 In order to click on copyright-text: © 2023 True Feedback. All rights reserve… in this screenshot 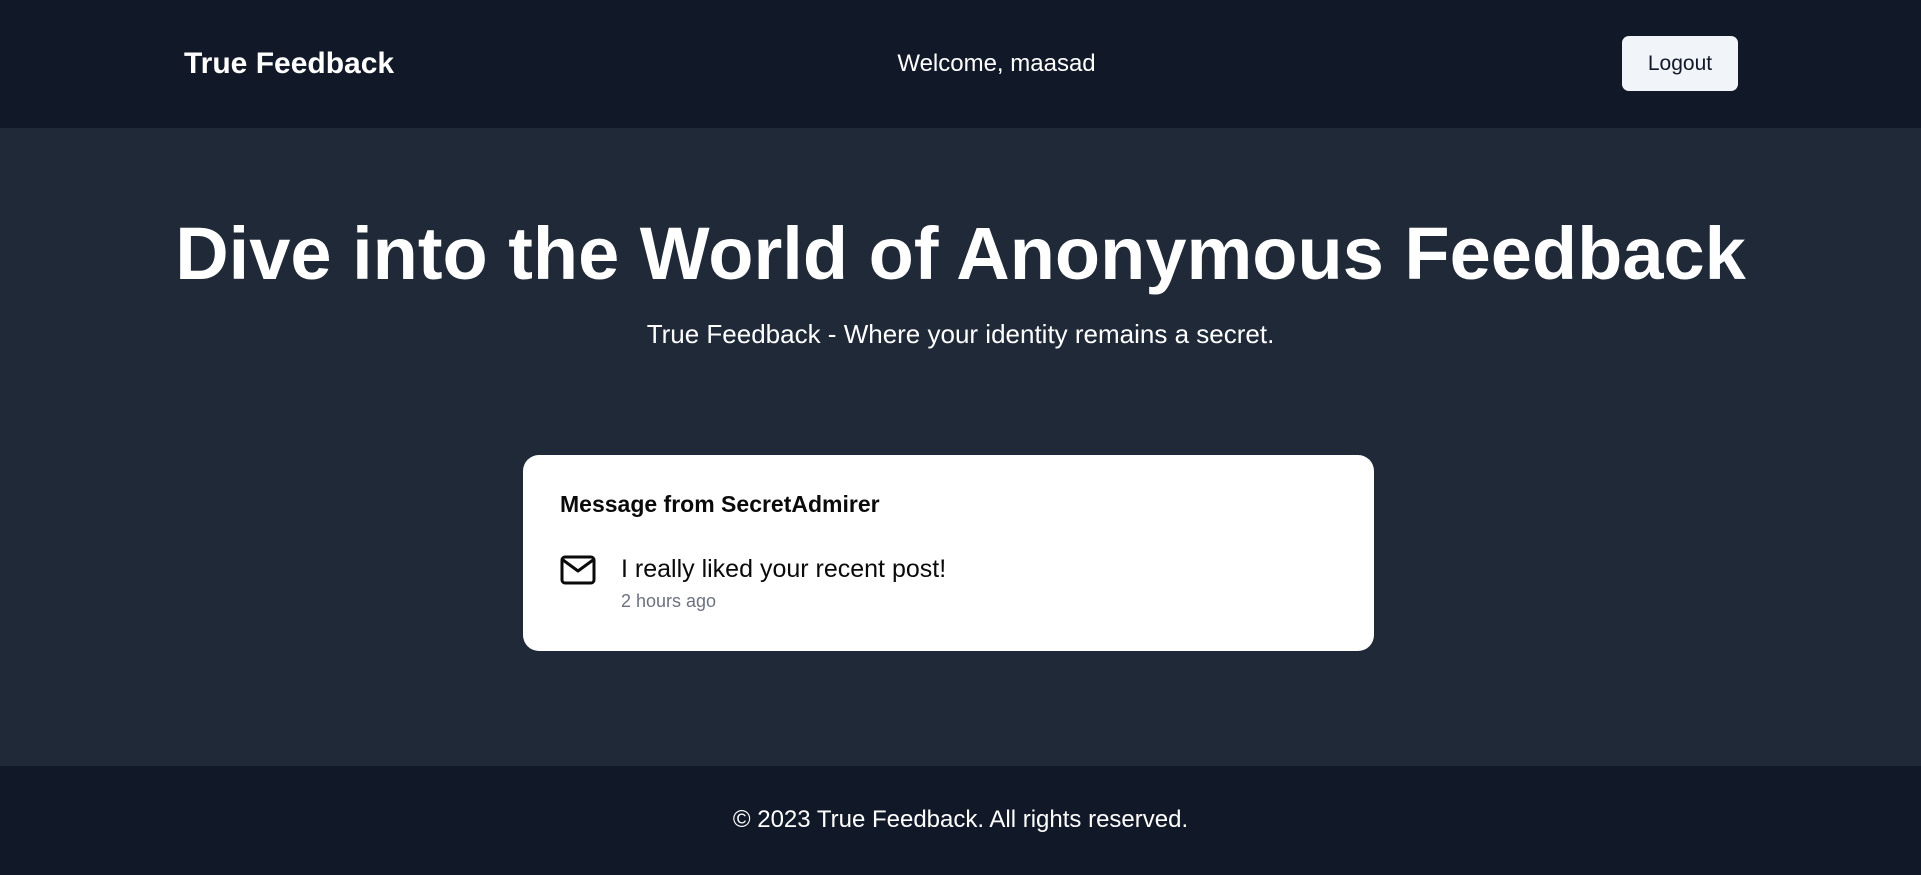, I will do `click(960, 819)`.